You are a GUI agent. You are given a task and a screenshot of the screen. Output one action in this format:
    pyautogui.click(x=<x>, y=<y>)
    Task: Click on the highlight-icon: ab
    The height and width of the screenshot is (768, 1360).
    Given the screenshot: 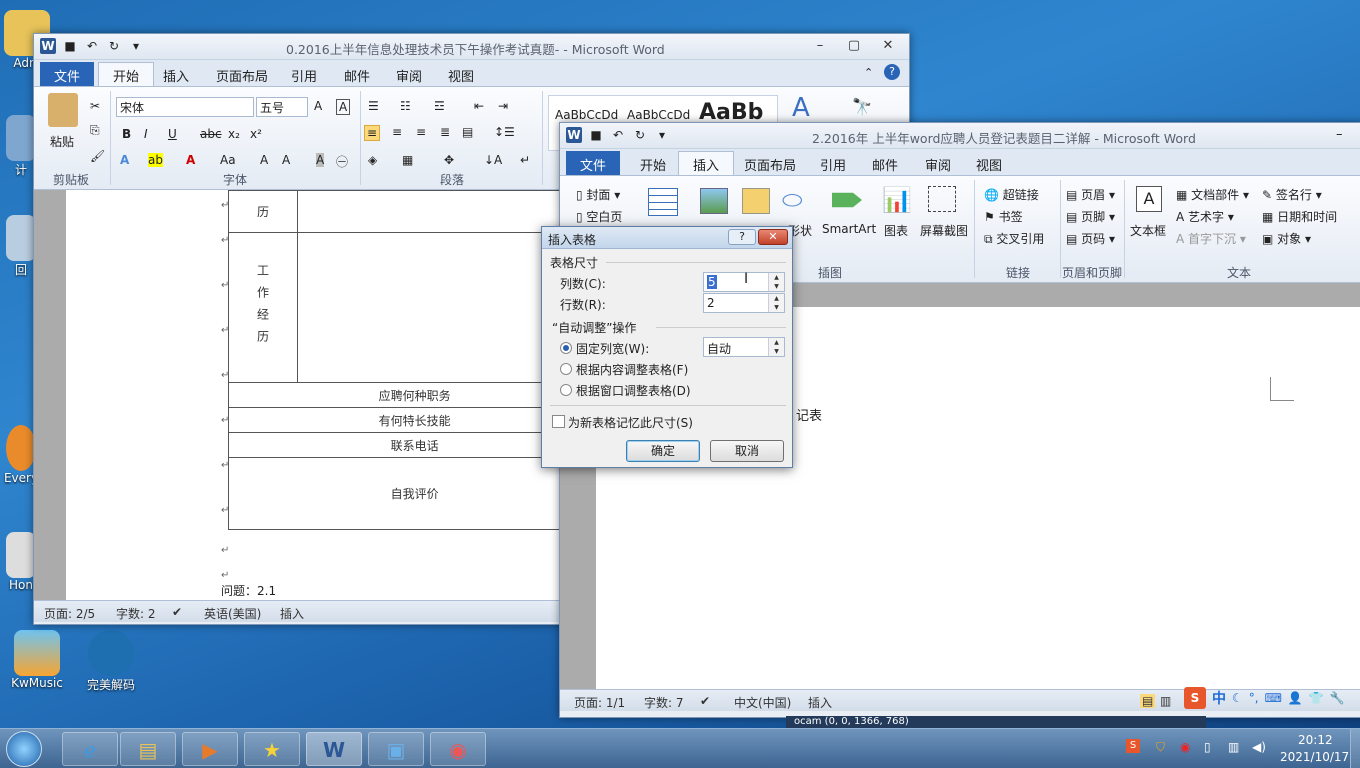 What is the action you would take?
    pyautogui.click(x=155, y=160)
    